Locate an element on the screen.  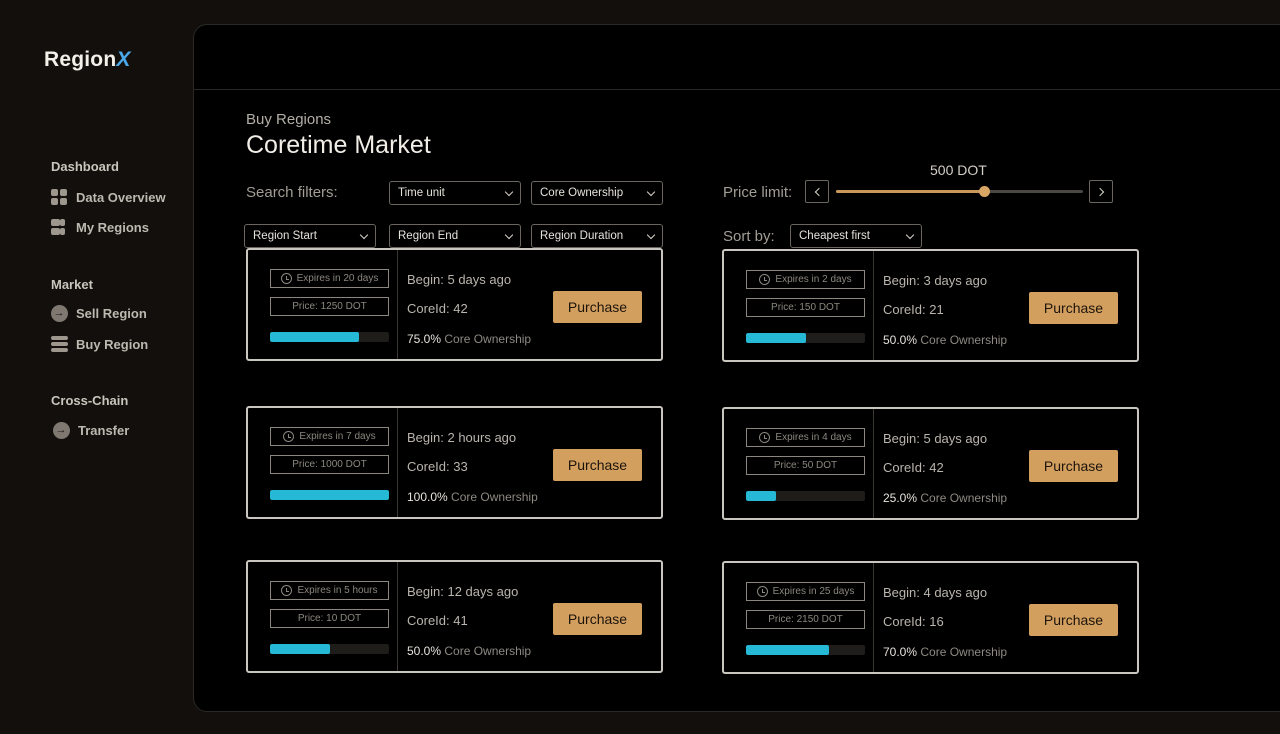
region-duration-select: Region Duration is located at coordinates (597, 236).